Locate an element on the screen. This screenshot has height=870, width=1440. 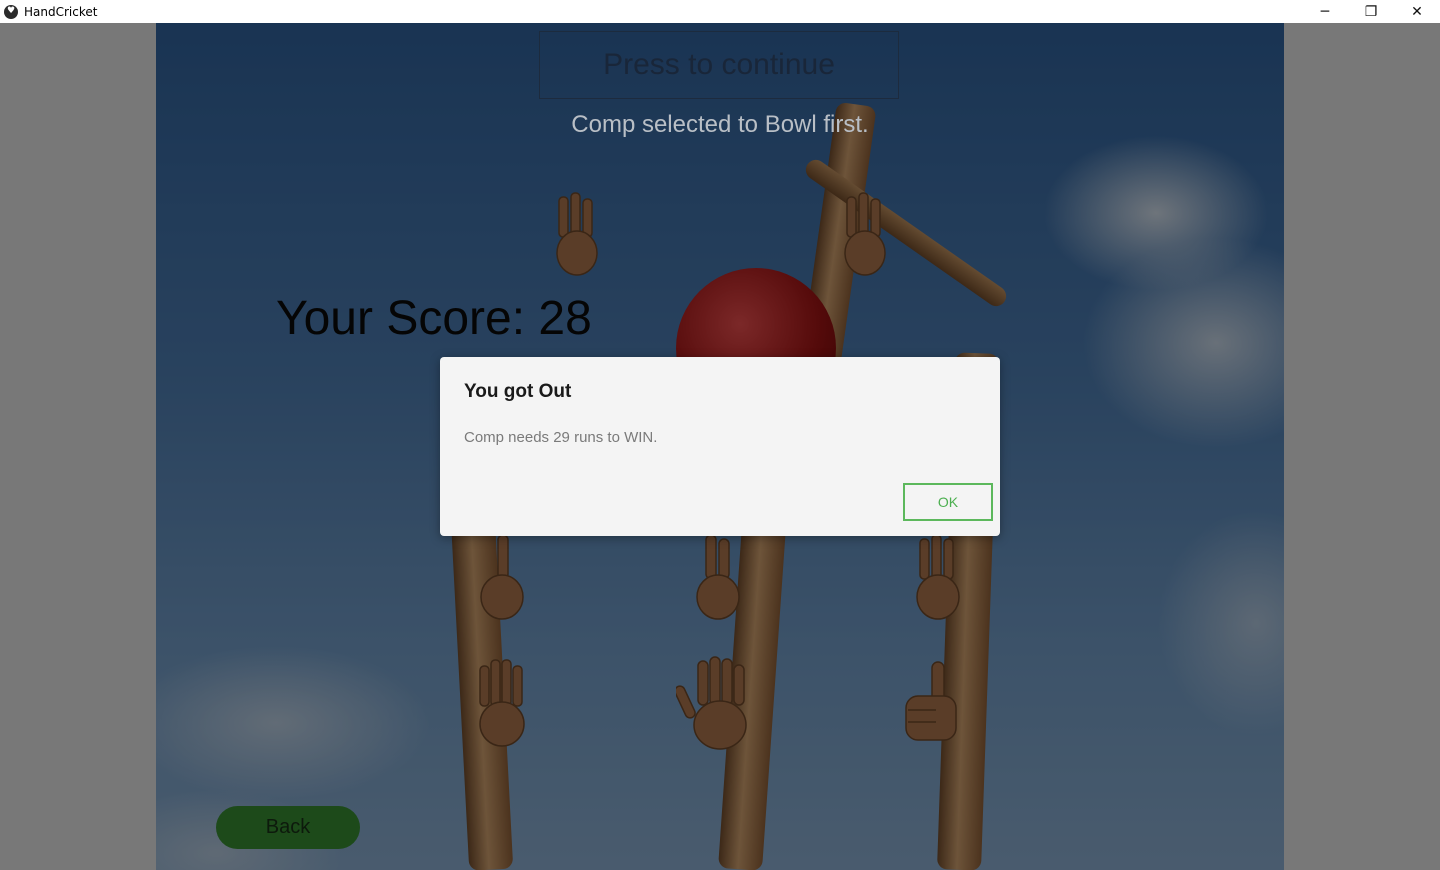
window-margin-left is located at coordinates (78, 446).